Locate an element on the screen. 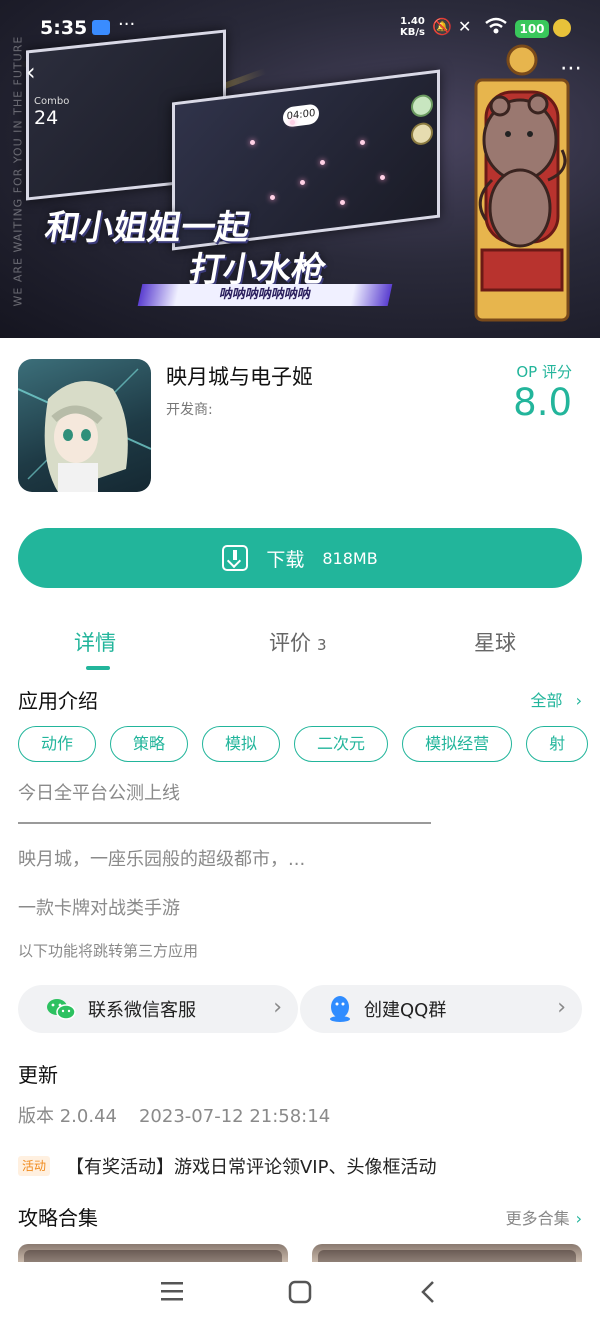 This screenshot has width=600, height=1333. download-button: 下载 818MB is located at coordinates (300, 558).